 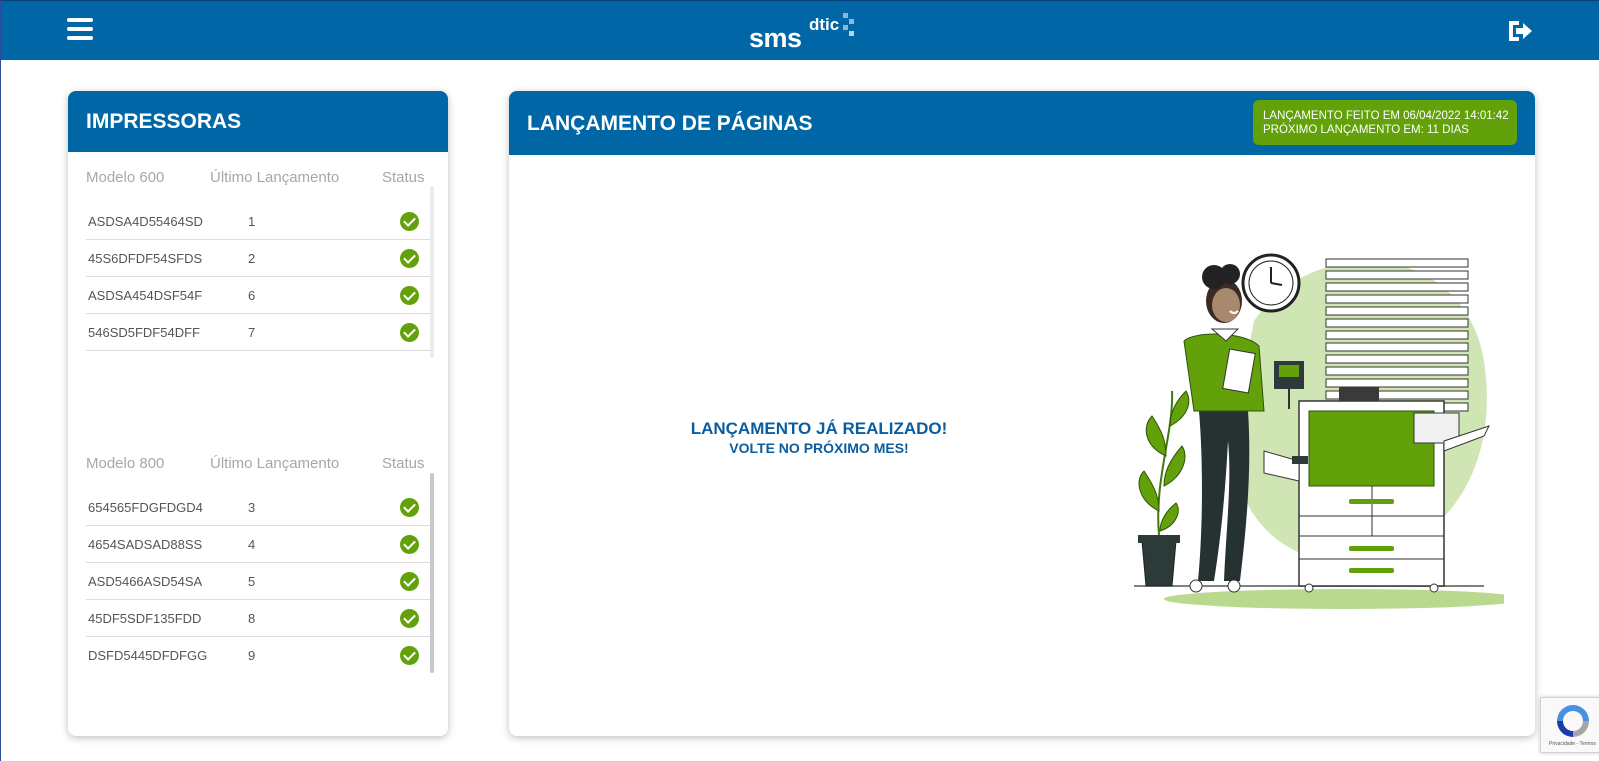 I want to click on last-launch-value: 8, so click(x=252, y=618).